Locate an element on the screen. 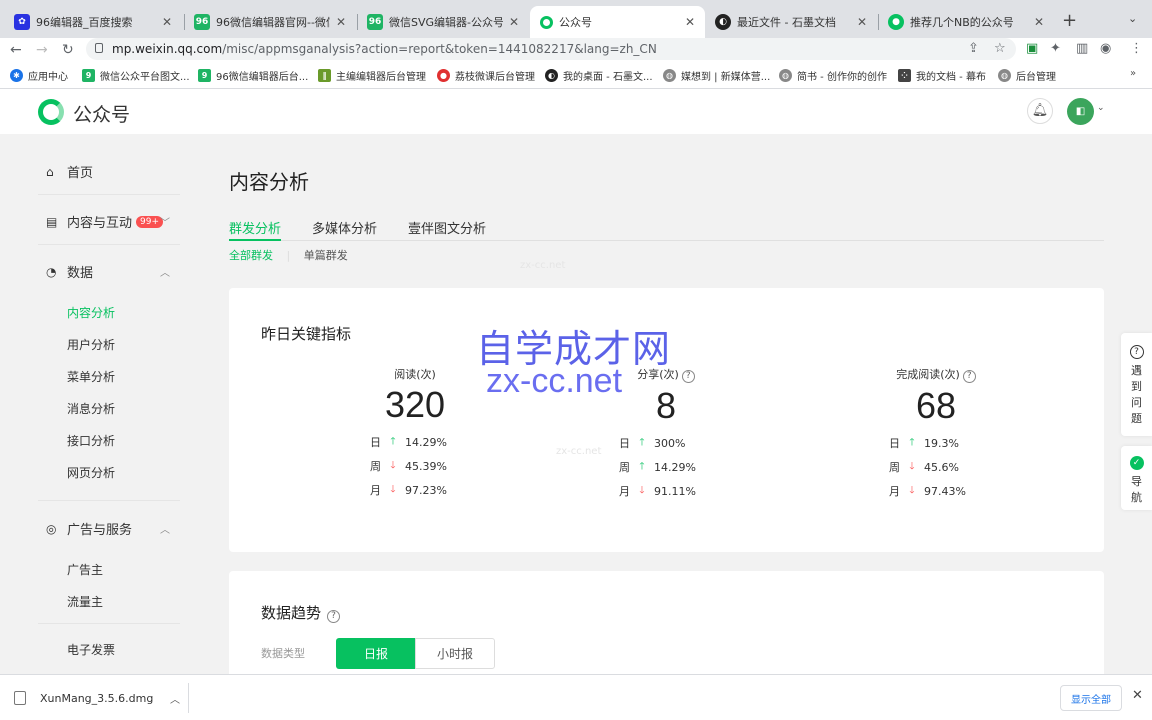 Image resolution: width=1152 pixels, height=720 pixels. url-host: mp.weixin.qq.com is located at coordinates (167, 49).